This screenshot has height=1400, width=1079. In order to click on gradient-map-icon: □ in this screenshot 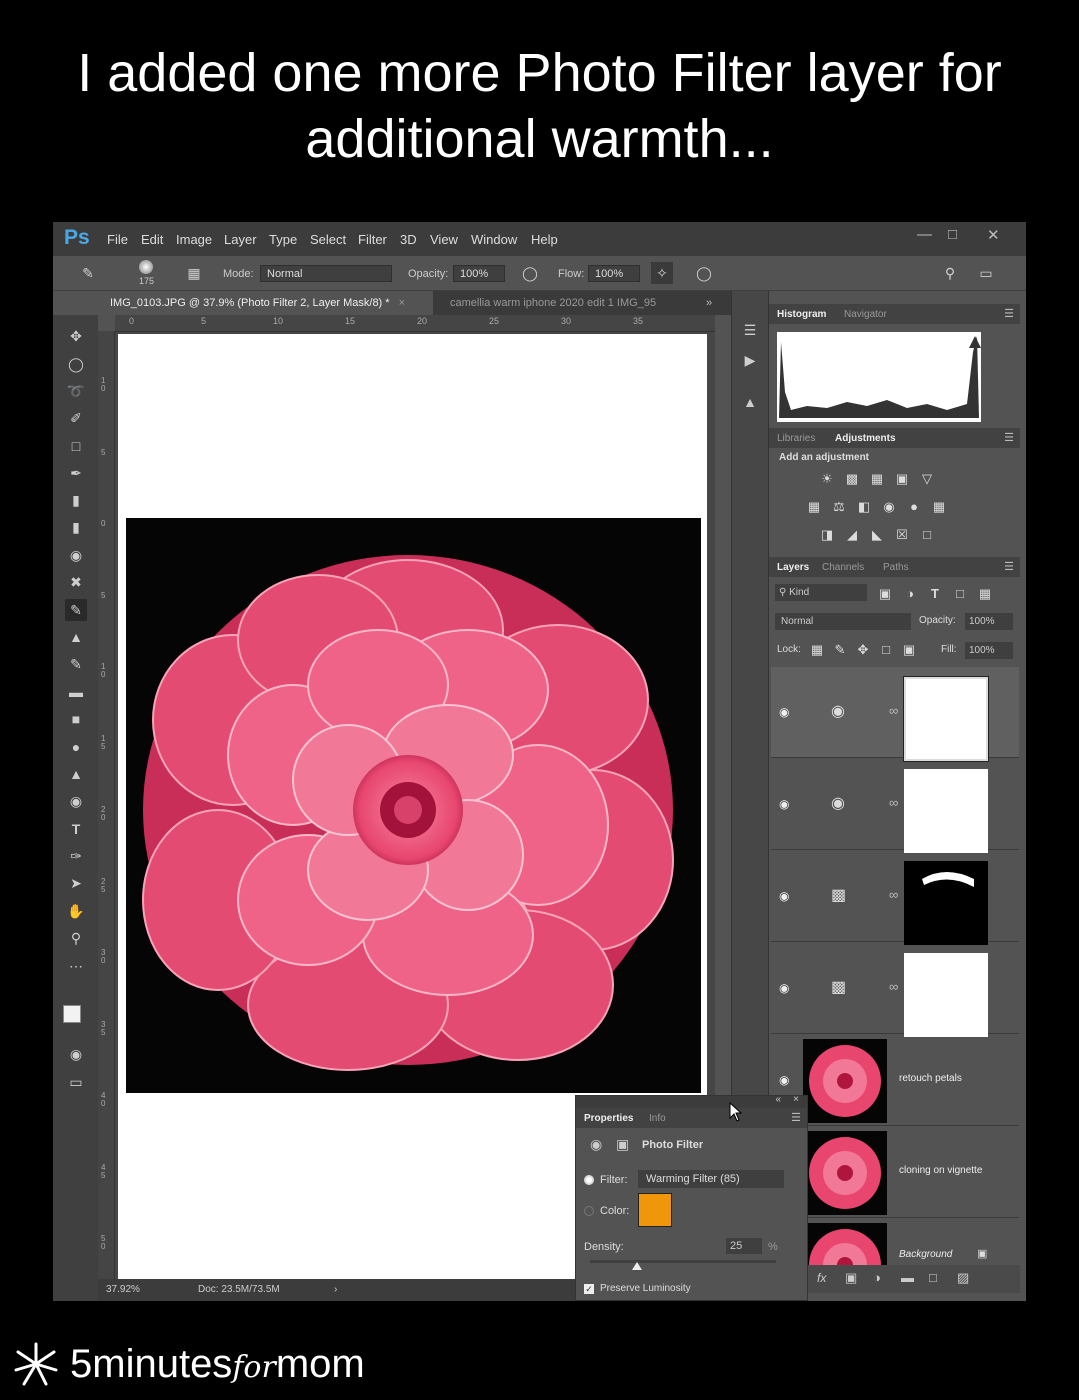, I will do `click(927, 535)`.